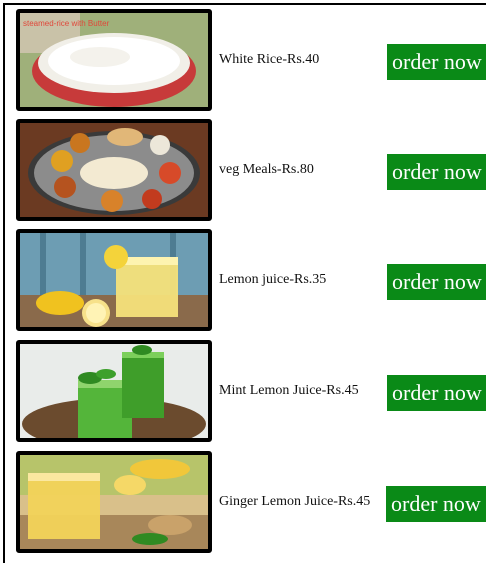 This screenshot has width=486, height=563. Describe the element at coordinates (269, 59) in the screenshot. I see `item-label: White Rice-Rs.40` at that location.